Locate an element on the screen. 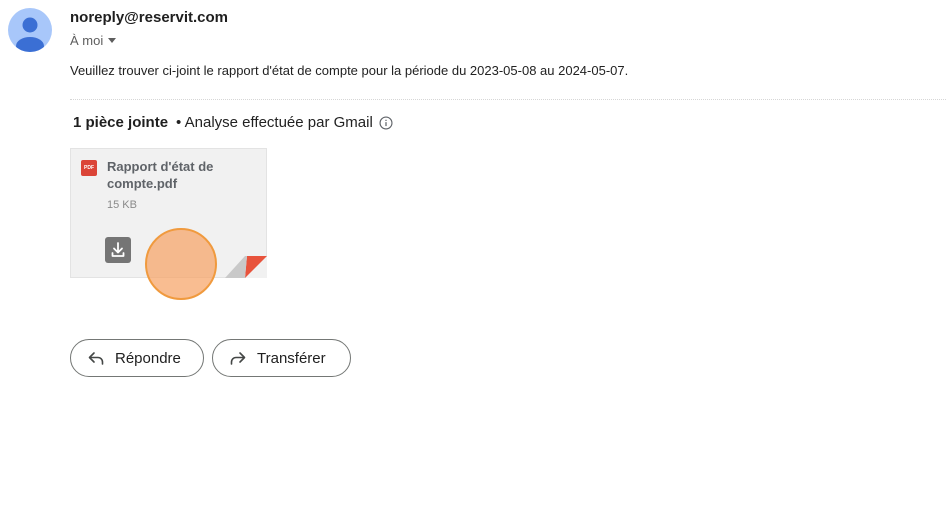 This screenshot has width=946, height=529. pdf-icon: PDF is located at coordinates (89, 168).